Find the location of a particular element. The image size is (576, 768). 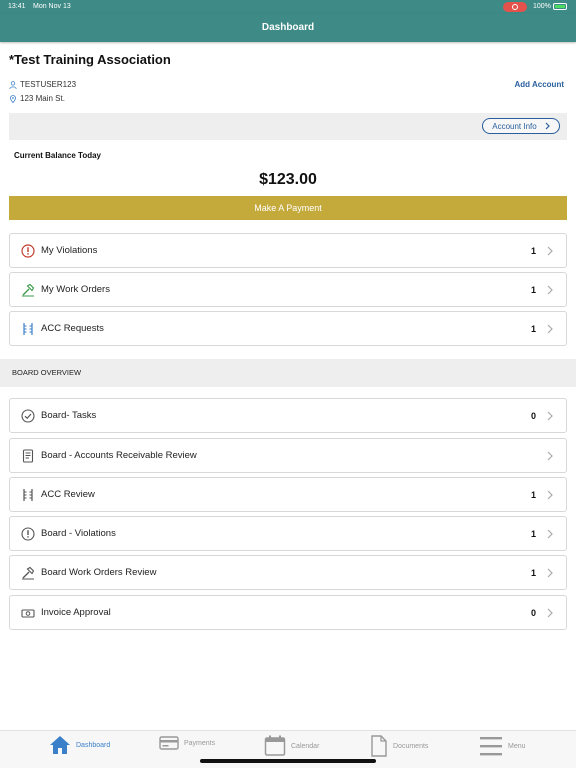

address: 123 Main St. is located at coordinates (42, 98).